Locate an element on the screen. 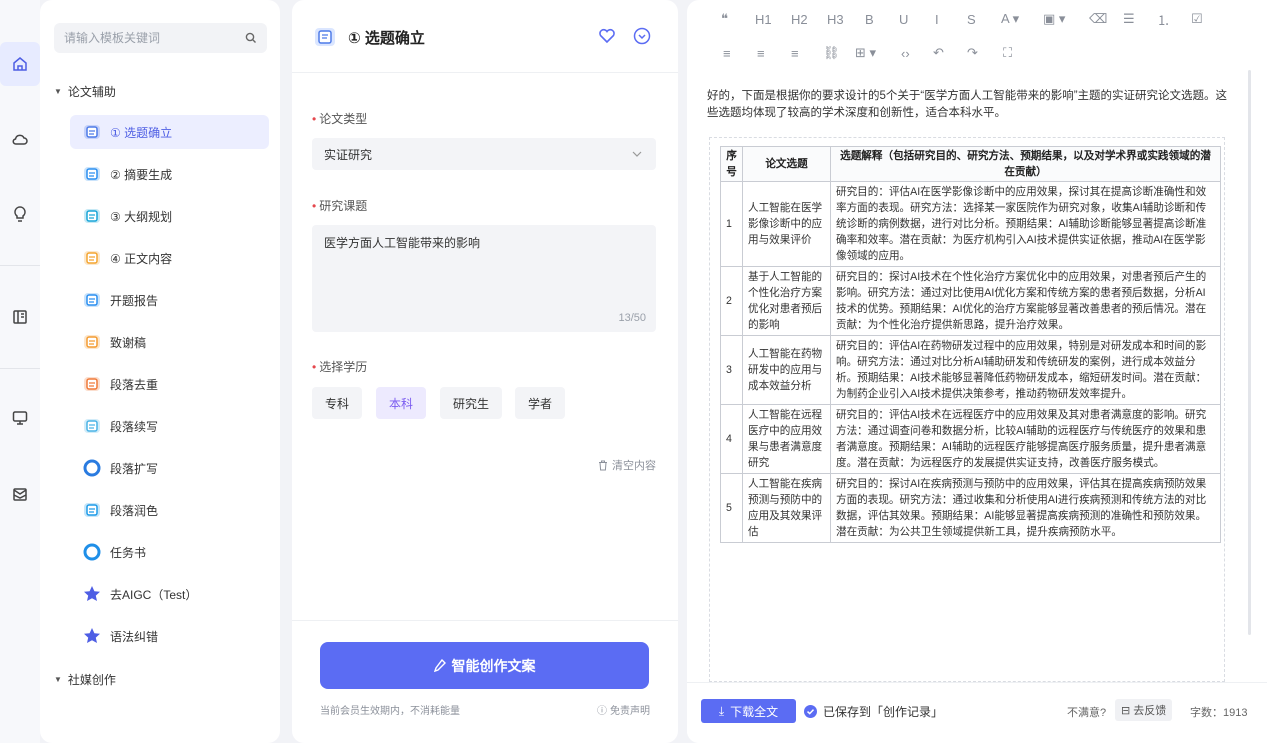 This screenshot has width=1267, height=743. edu-option-benke: 本科 is located at coordinates (401, 403).